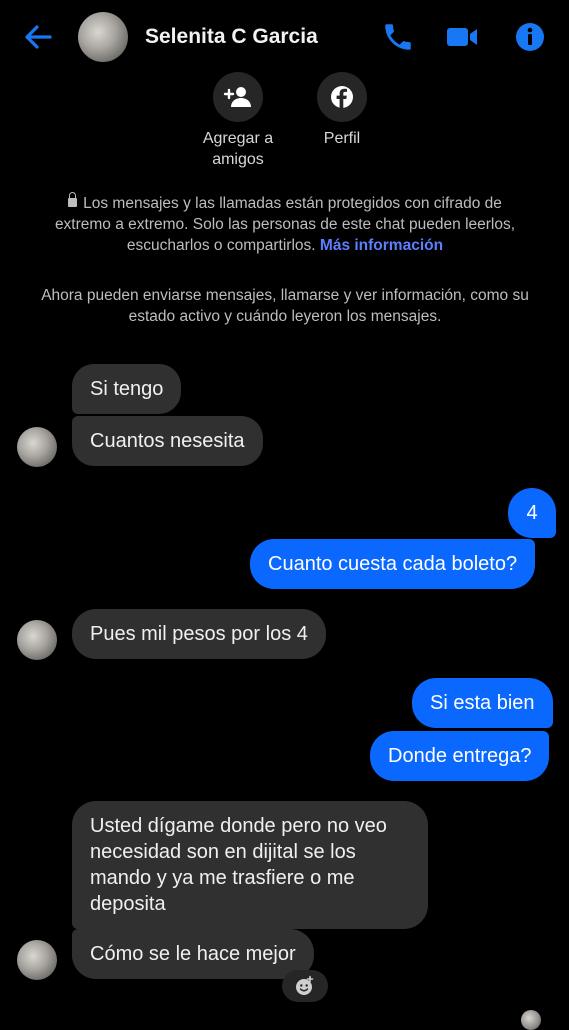  What do you see at coordinates (38, 37) in the screenshot?
I see `back-arrow-icon` at bounding box center [38, 37].